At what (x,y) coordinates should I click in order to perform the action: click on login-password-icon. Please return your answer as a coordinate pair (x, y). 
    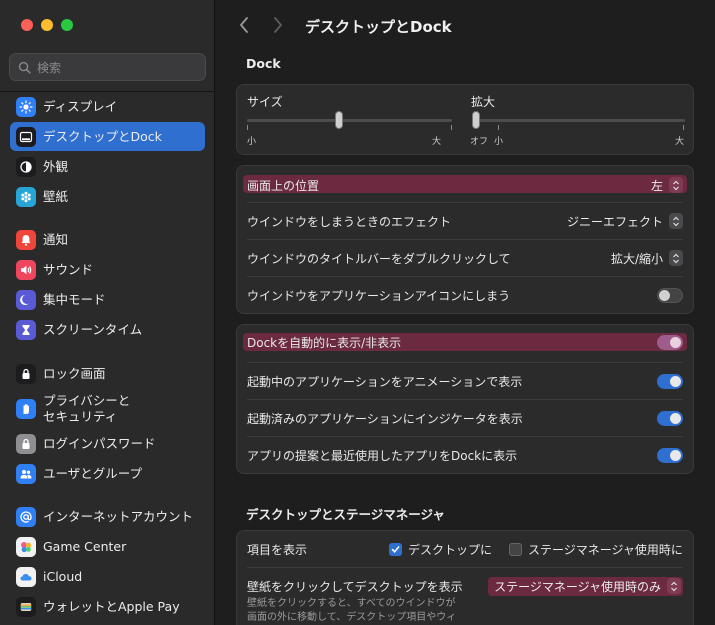
    Looking at the image, I should click on (26, 443).